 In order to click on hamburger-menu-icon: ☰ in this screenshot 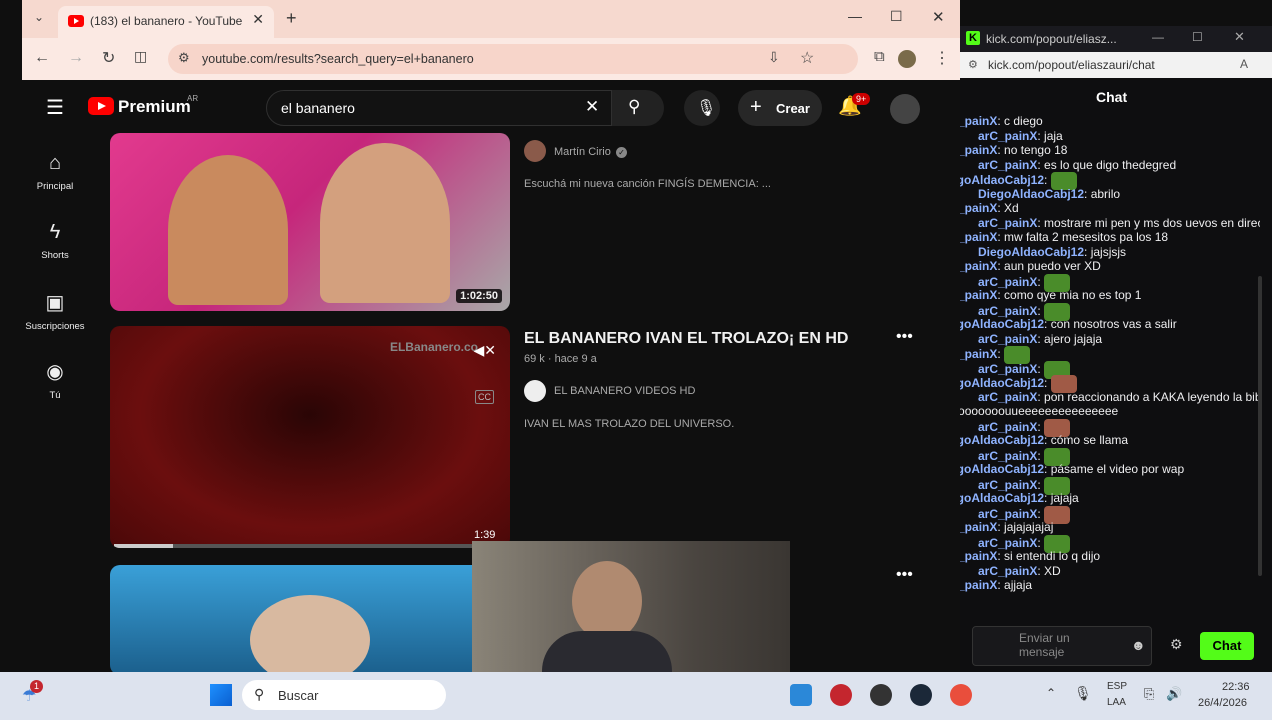, I will do `click(55, 107)`.